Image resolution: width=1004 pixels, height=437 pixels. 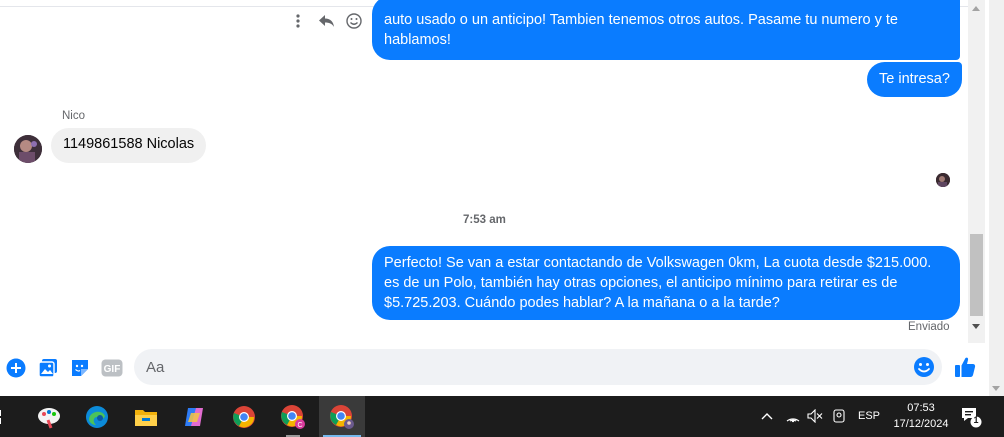 What do you see at coordinates (996, 198) in the screenshot?
I see `page-scrollbar` at bounding box center [996, 198].